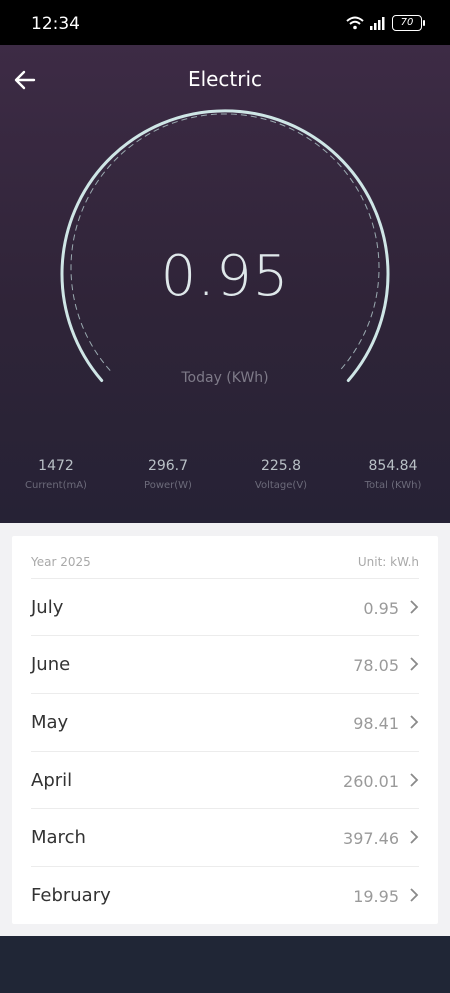  I want to click on stat-value: 1472, so click(56, 466).